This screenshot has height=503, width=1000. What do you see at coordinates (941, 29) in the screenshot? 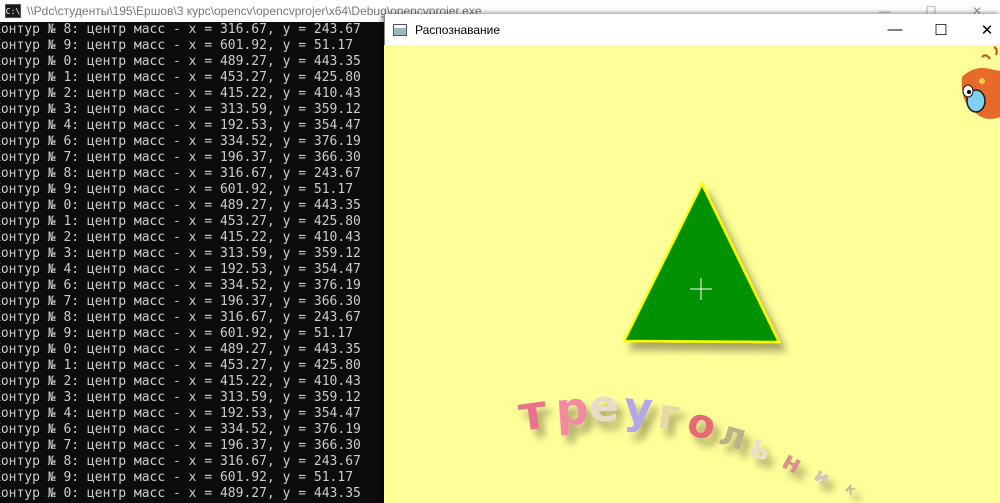
I see `maximize-button: ☐` at bounding box center [941, 29].